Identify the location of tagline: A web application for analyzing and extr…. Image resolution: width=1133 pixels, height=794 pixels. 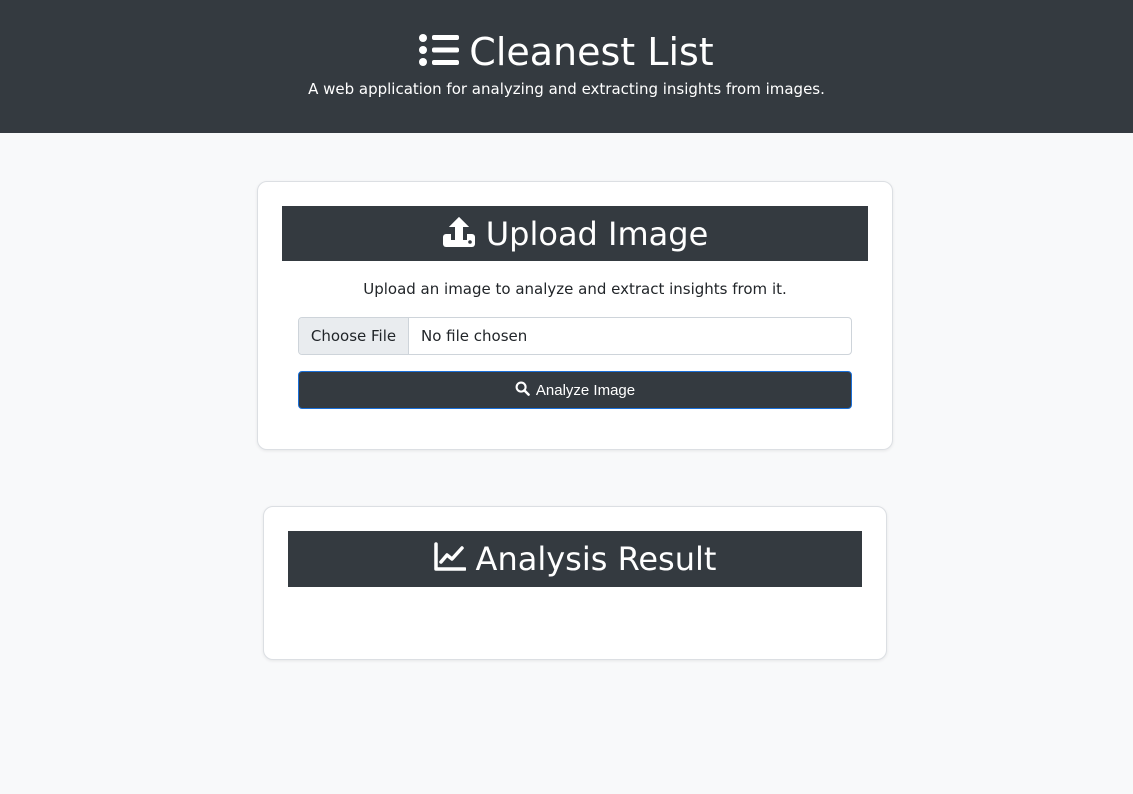
(566, 89).